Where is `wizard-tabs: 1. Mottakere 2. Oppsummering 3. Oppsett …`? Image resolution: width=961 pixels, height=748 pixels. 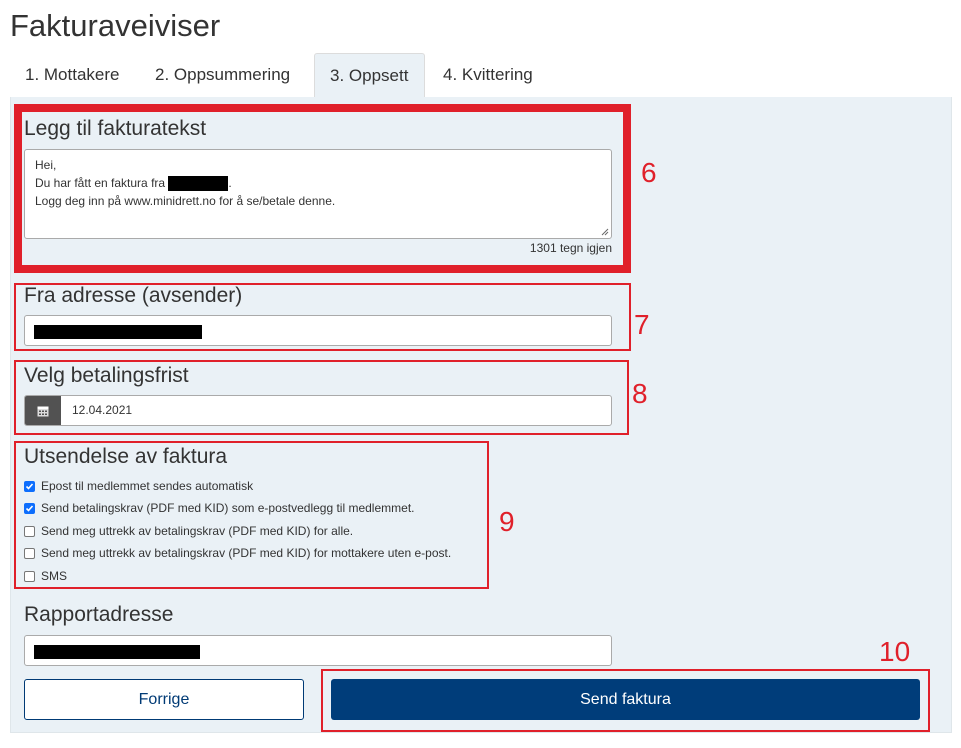 wizard-tabs: 1. Mottakere 2. Oppsummering 3. Oppsett … is located at coordinates (480, 75).